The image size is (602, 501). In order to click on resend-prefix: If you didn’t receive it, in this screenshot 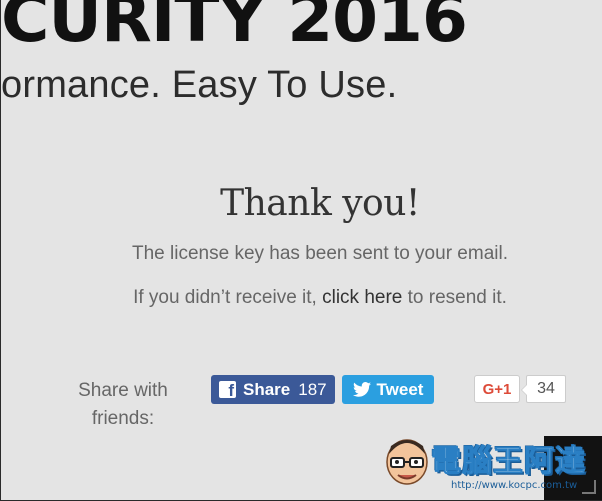, I will do `click(228, 297)`.